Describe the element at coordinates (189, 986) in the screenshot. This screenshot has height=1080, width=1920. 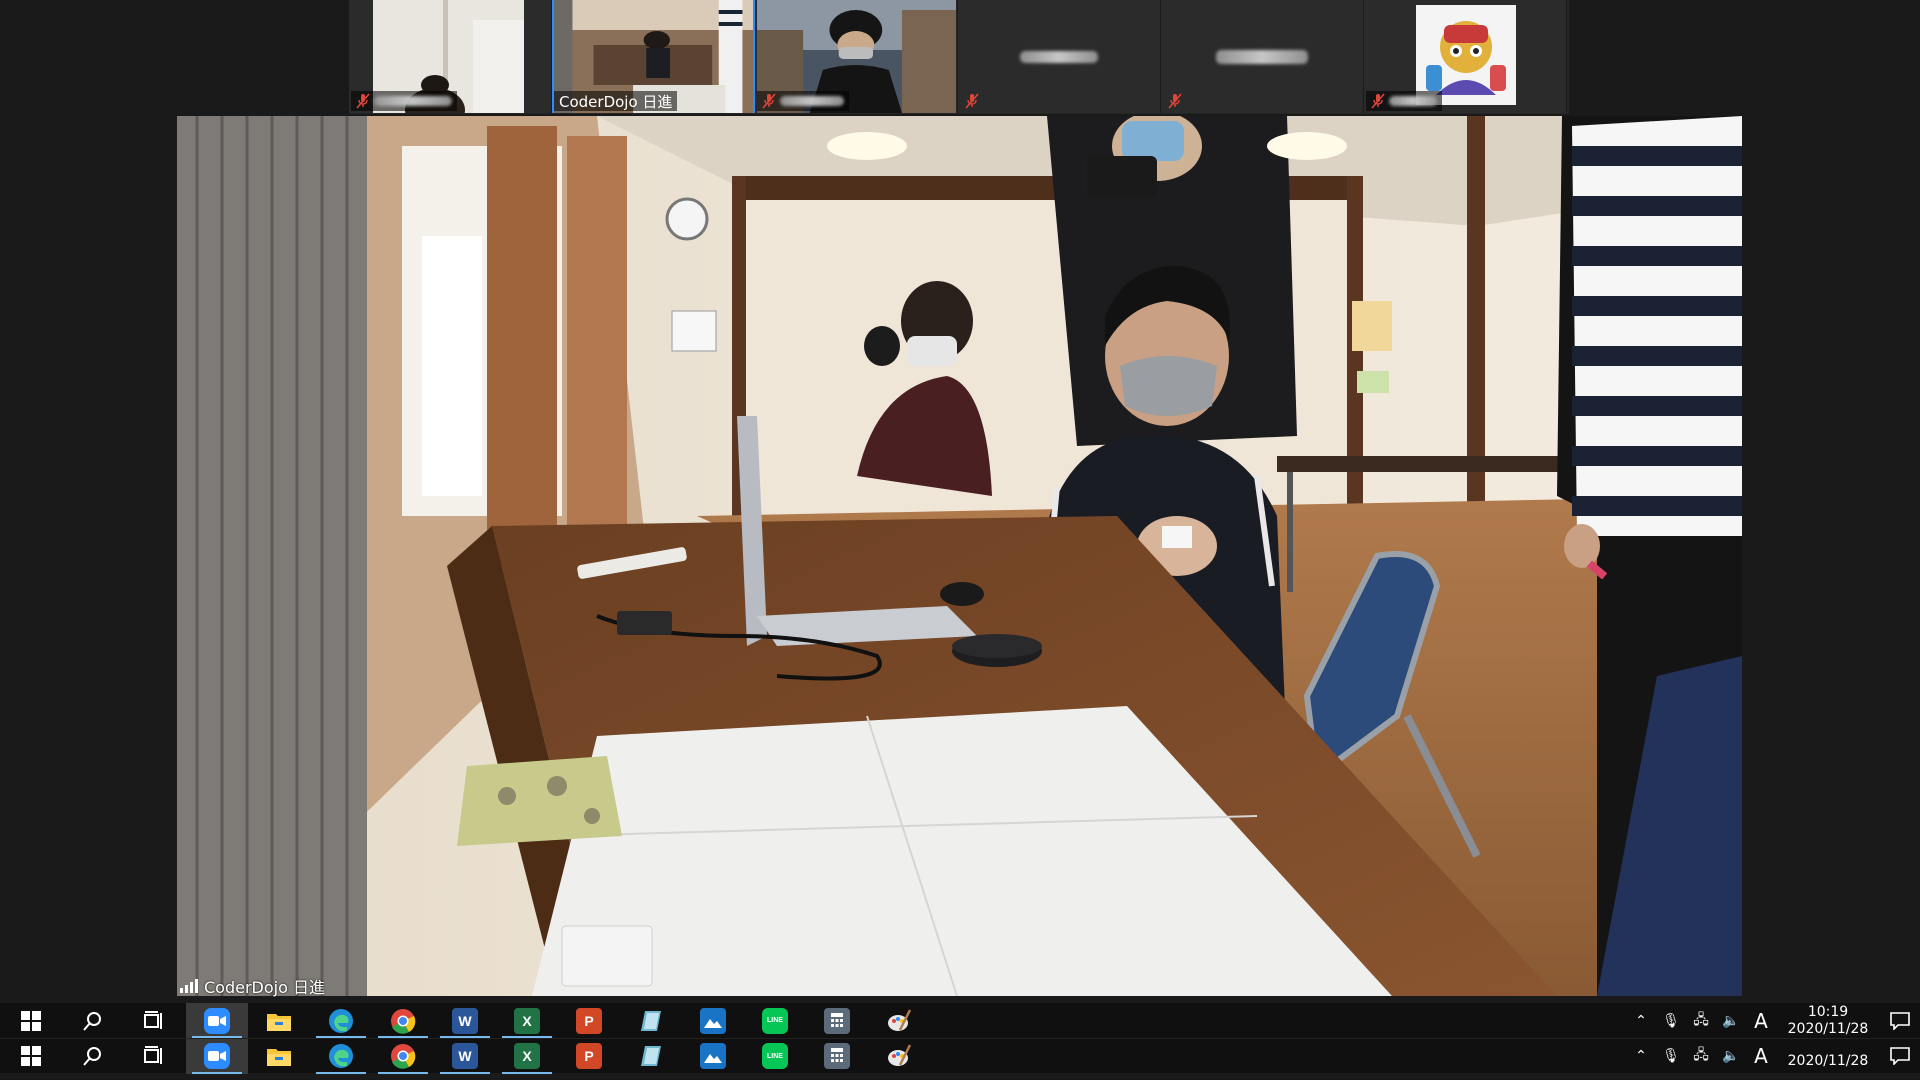
I see `connection-signal-icon` at that location.